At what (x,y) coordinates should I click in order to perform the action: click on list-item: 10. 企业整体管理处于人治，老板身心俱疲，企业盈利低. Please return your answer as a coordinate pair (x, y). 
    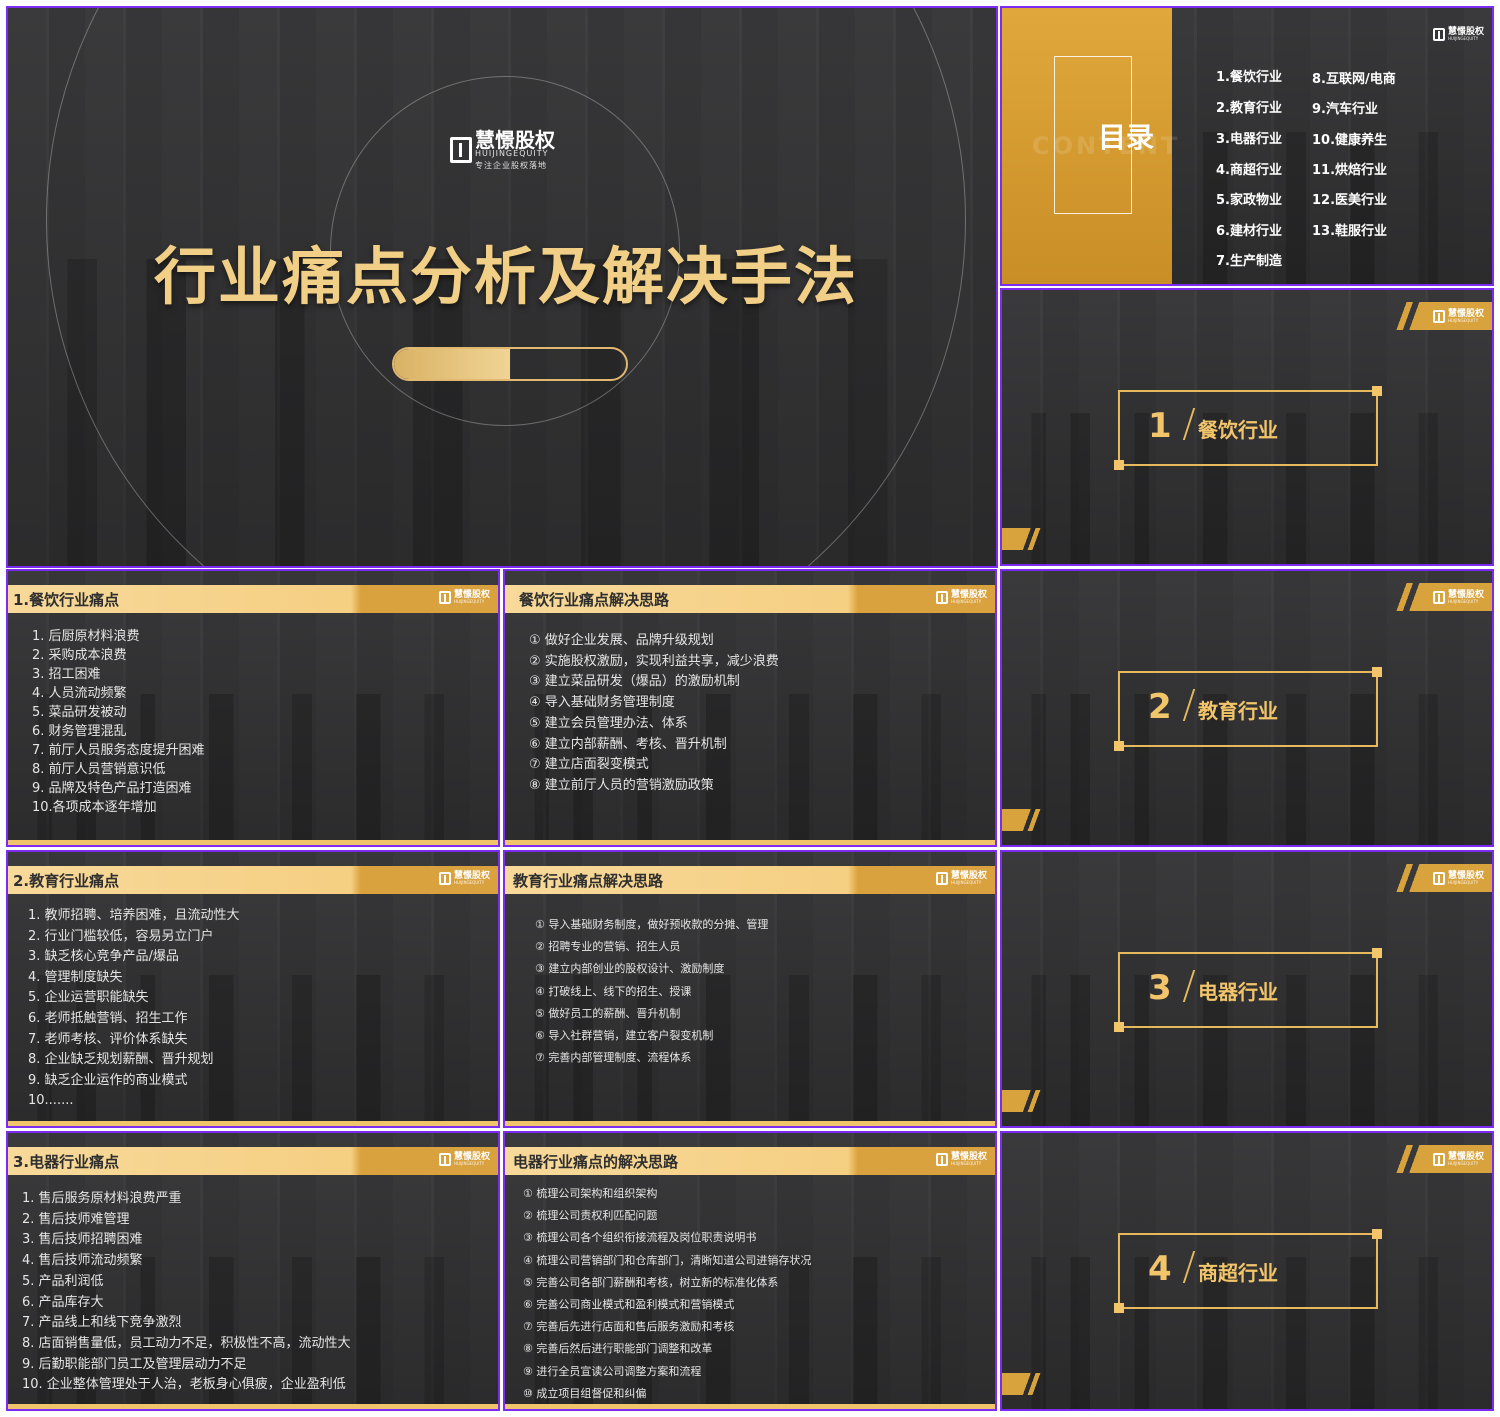
    Looking at the image, I should click on (184, 1385).